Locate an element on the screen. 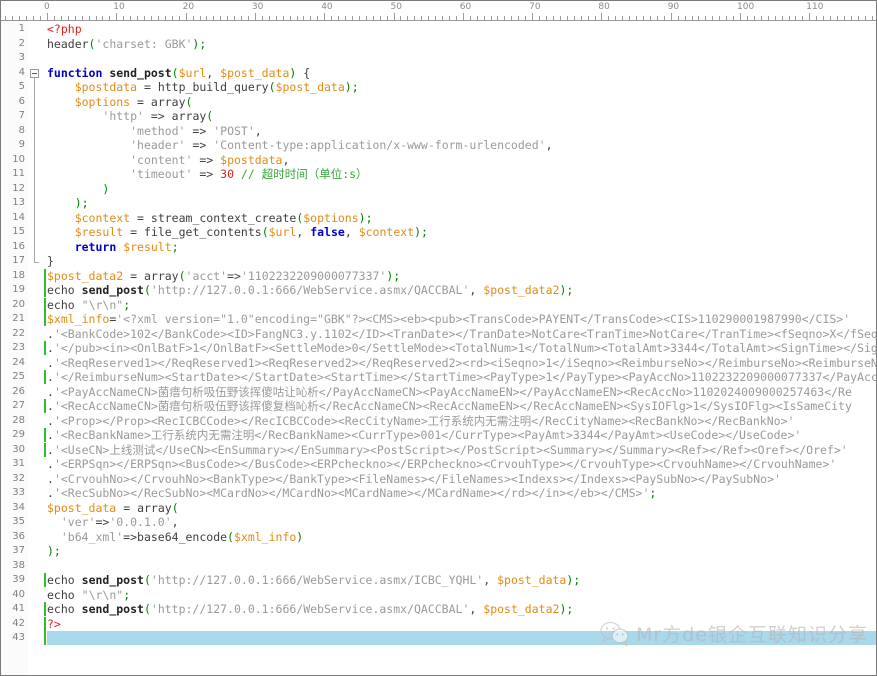 The image size is (877, 676). line-number: 42 is located at coordinates (18, 623).